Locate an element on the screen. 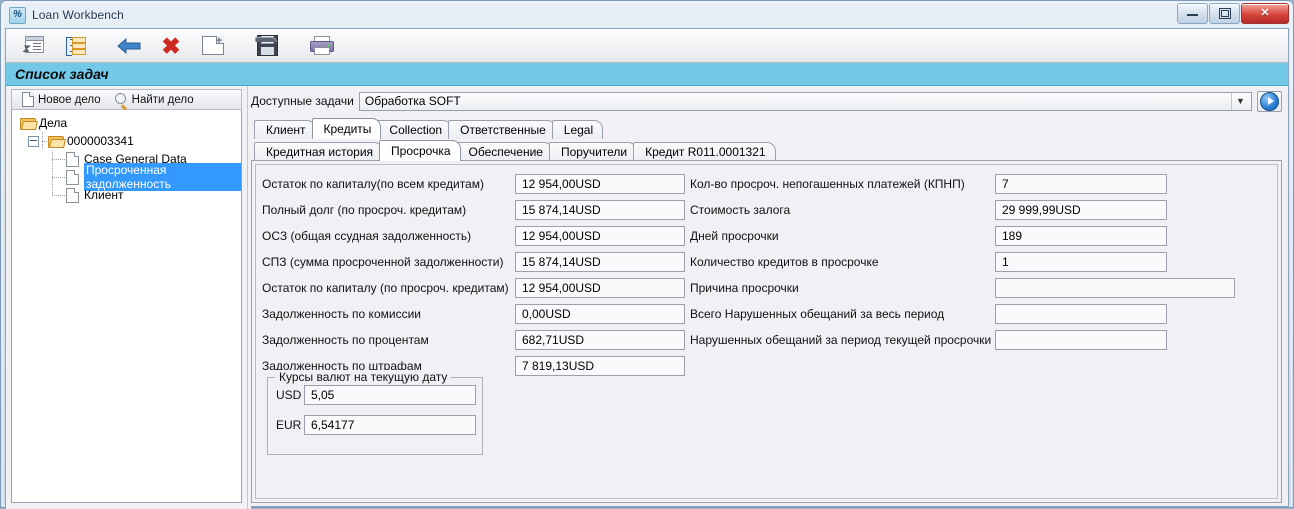  task-selector-label: Доступные задачи is located at coordinates (302, 101).